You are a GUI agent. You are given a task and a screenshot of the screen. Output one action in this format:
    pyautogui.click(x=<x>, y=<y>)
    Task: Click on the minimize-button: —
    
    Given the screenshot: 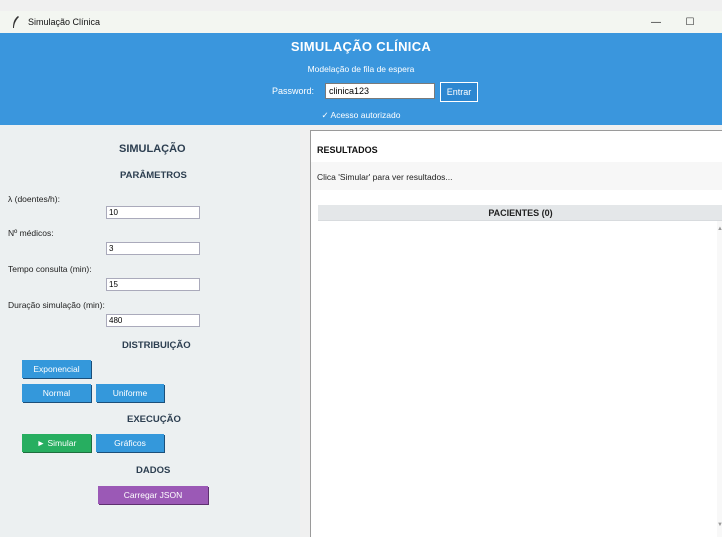 What is the action you would take?
    pyautogui.click(x=656, y=22)
    